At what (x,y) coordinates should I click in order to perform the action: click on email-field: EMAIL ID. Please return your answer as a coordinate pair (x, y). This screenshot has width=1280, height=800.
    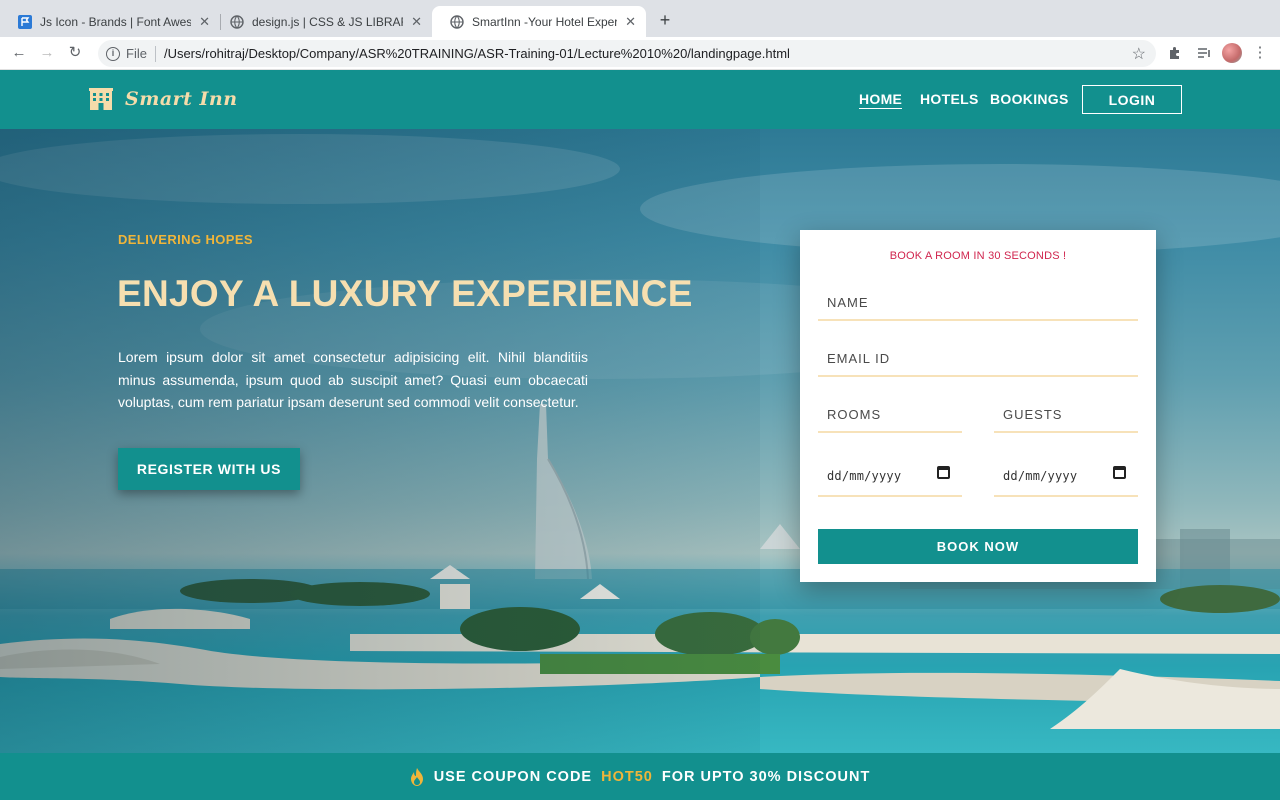
    Looking at the image, I should click on (978, 359).